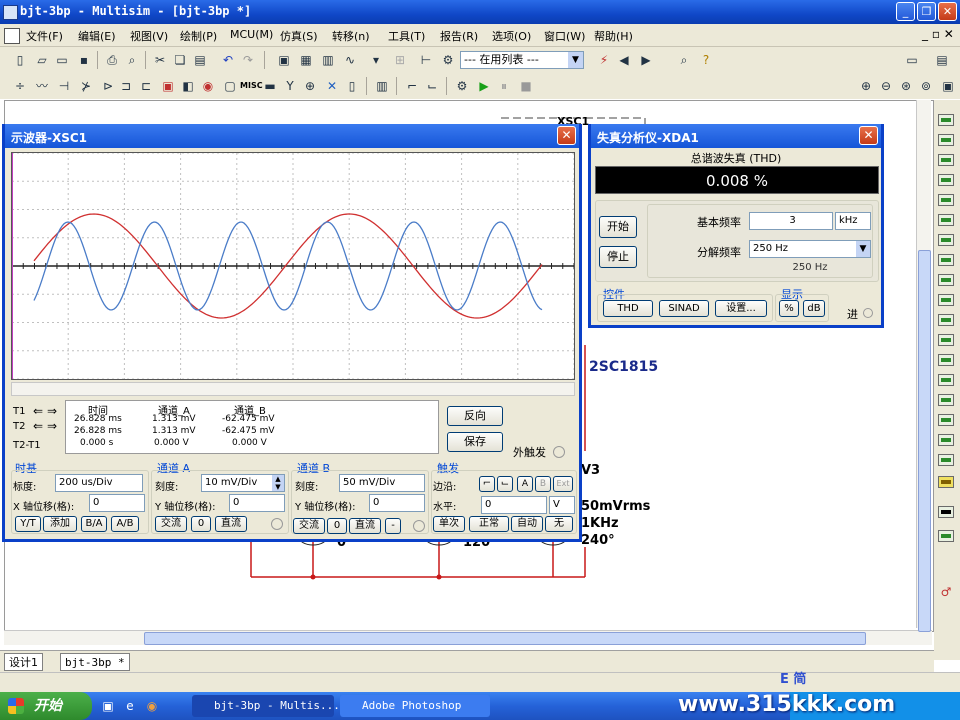 Image resolution: width=960 pixels, height=720 pixels. I want to click on component-wizard-icon: ⊞, so click(400, 60).